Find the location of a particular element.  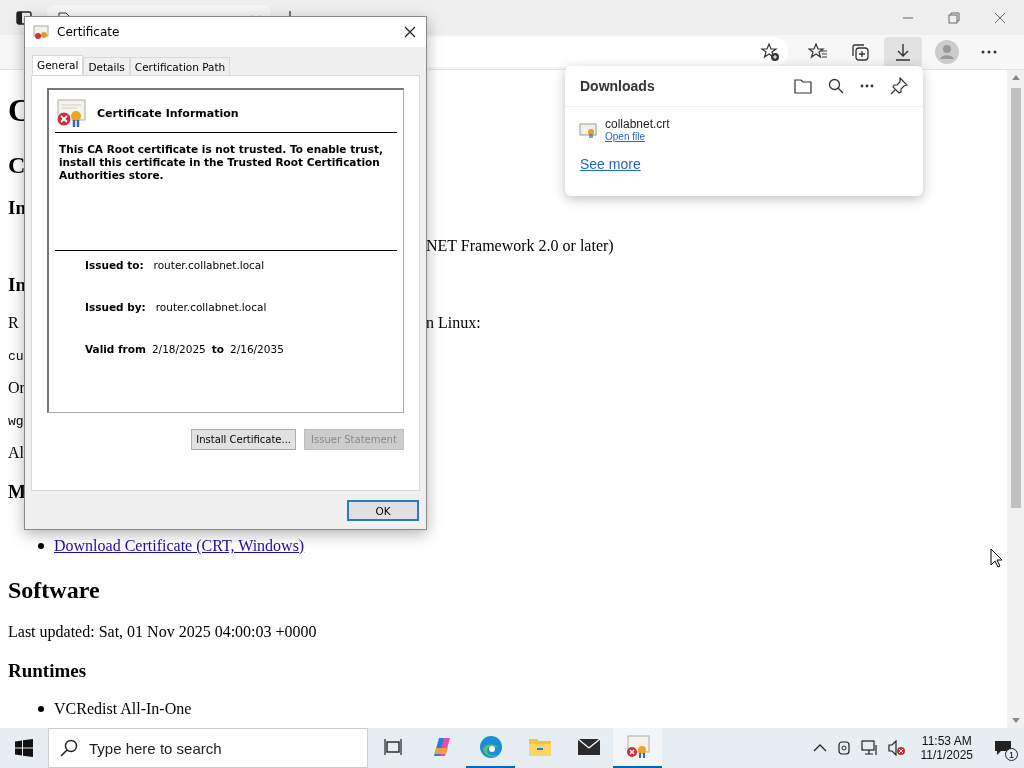

file-name: collabnet.crt is located at coordinates (637, 124).